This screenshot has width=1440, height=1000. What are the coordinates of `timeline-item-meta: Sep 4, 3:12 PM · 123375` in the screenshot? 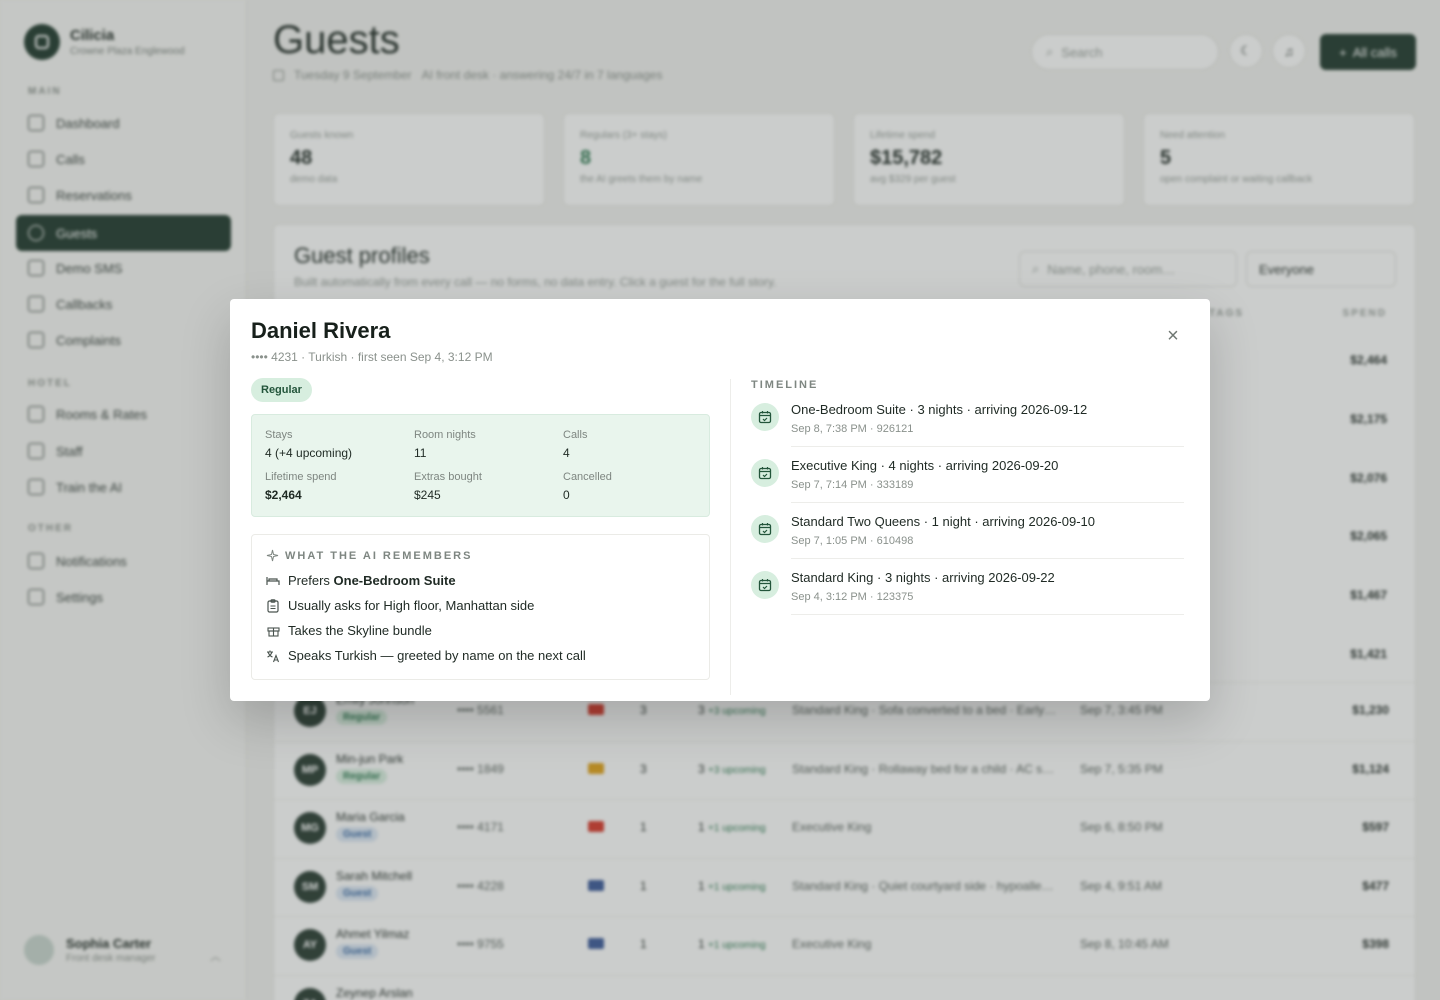 It's located at (852, 597).